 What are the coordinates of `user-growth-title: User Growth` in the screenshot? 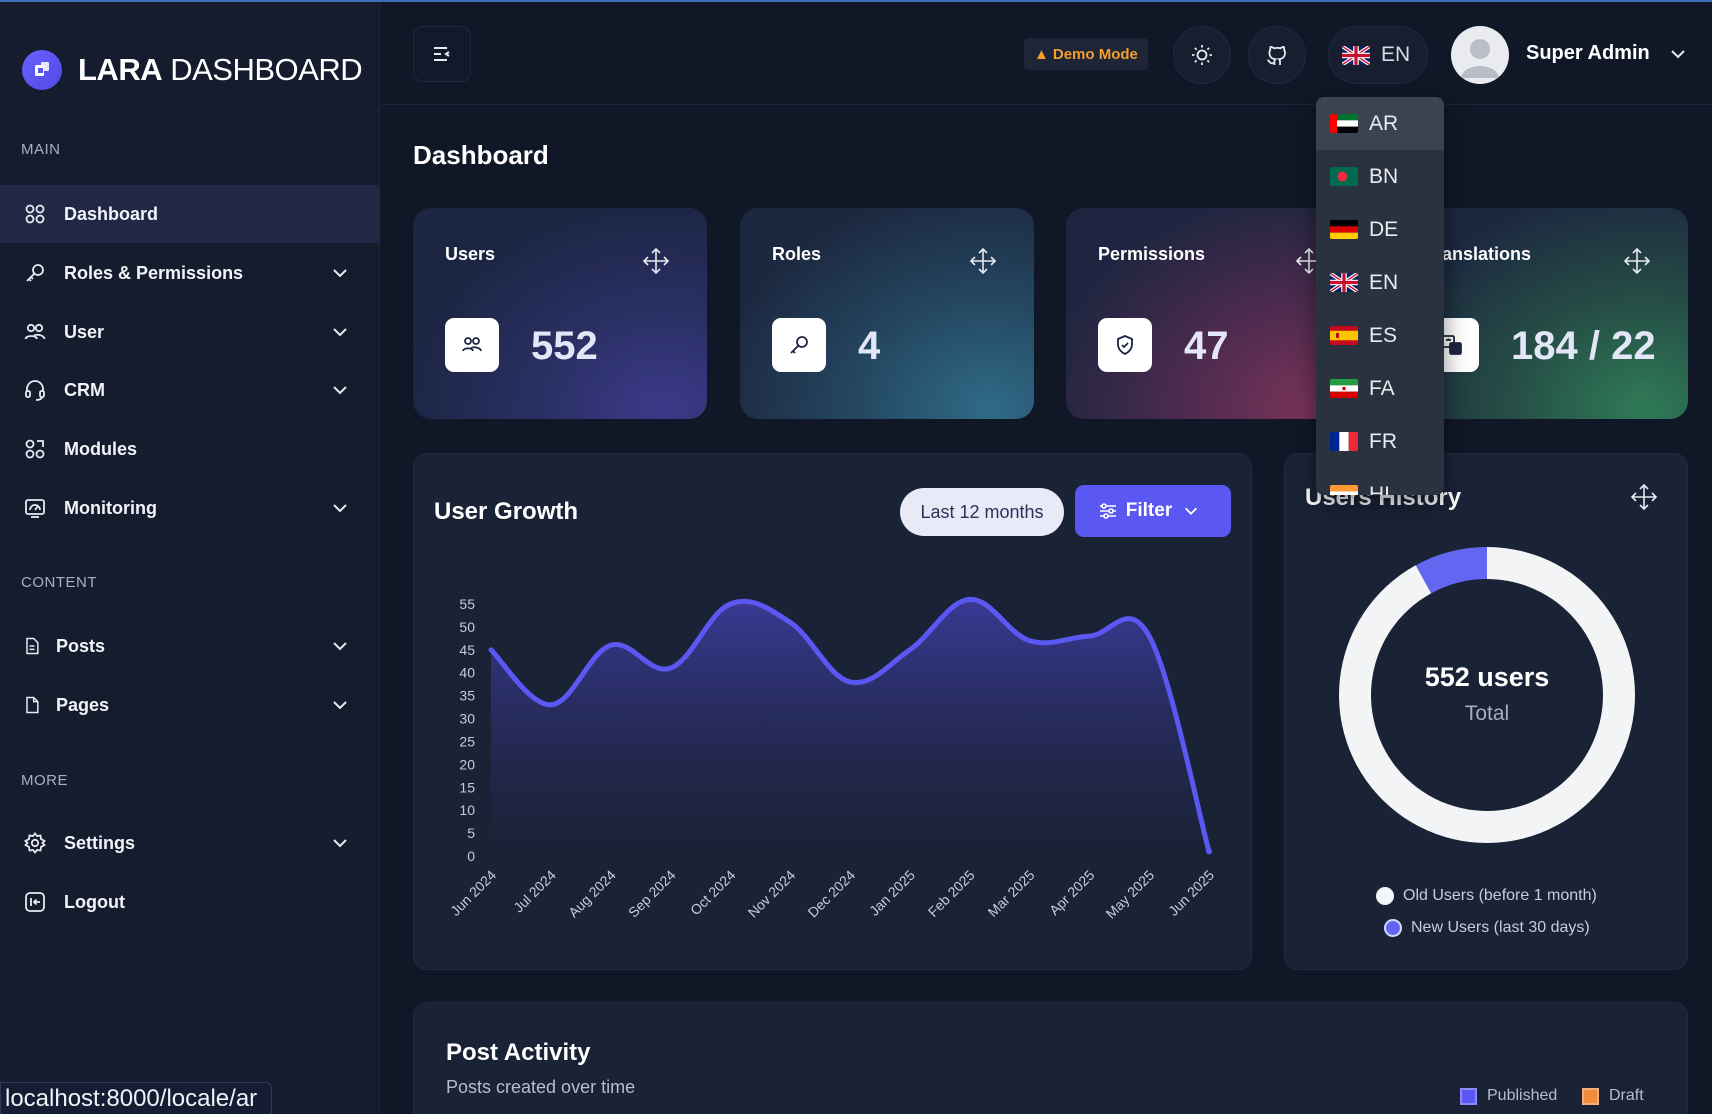 It's located at (506, 511).